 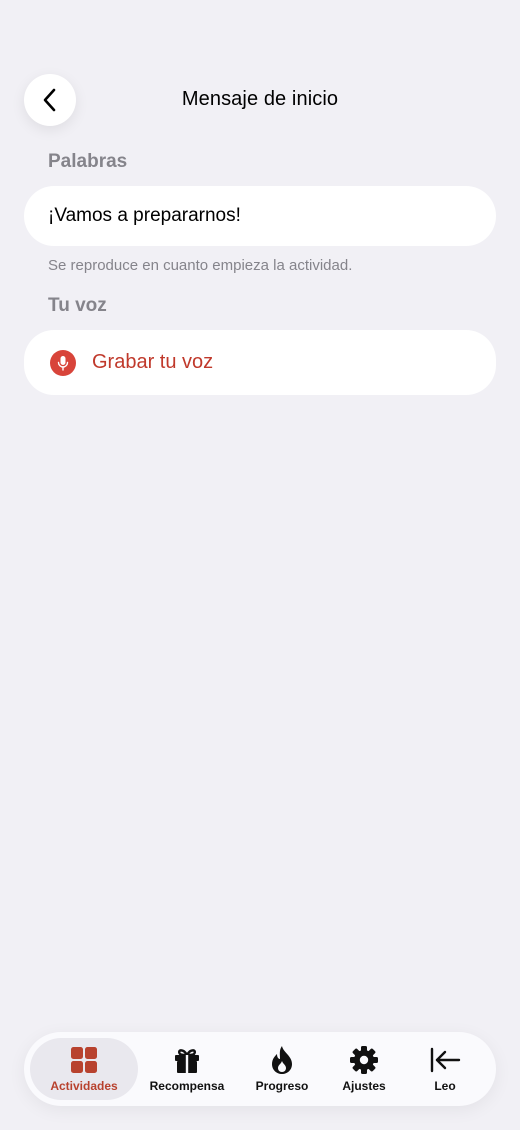 I want to click on tab-actividades: Actividades, so click(x=84, y=1069).